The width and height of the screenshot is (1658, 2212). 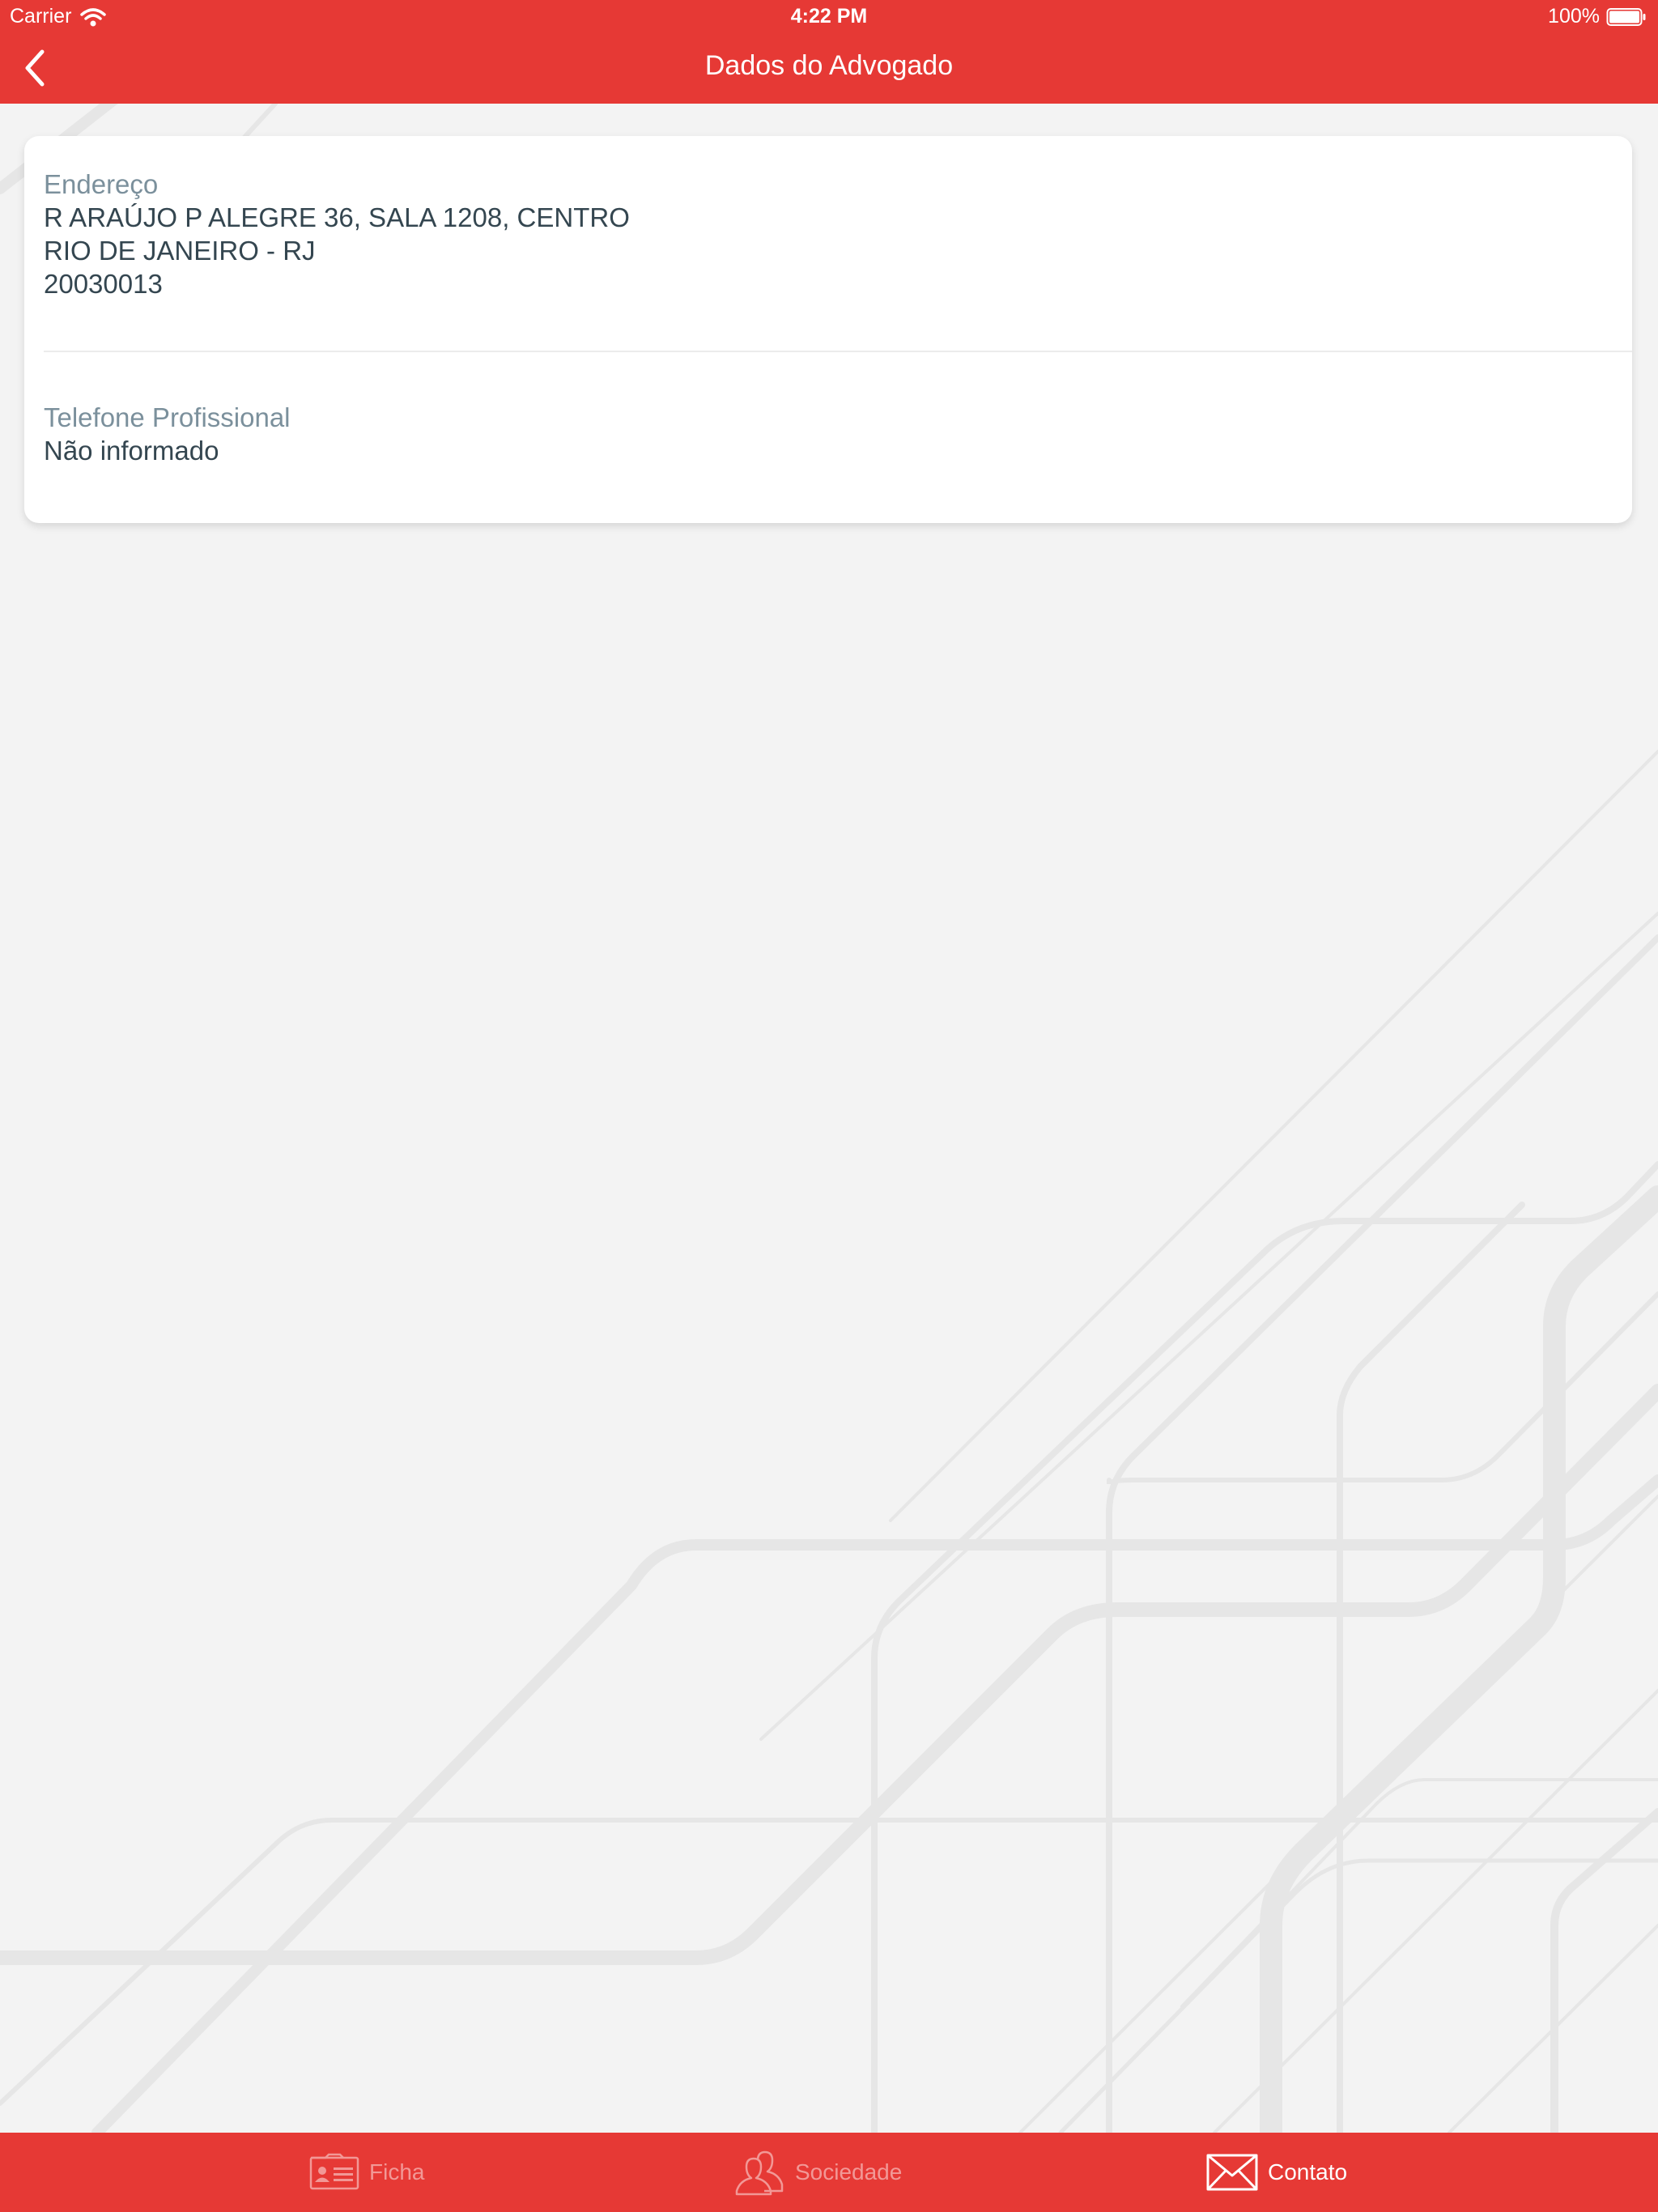 What do you see at coordinates (337, 217) in the screenshot?
I see `address-line-street: R ARAÚJO P ALEGRE 36, SALA 1208, CENTRO` at bounding box center [337, 217].